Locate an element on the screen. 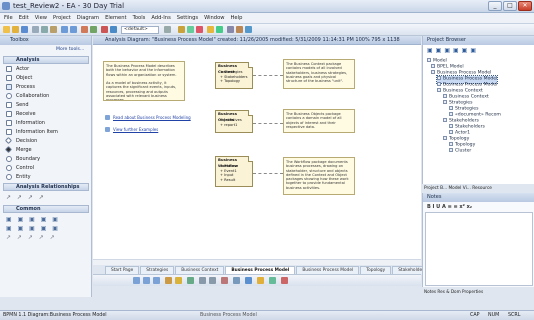 The image size is (534, 320). tool-information-item: Information Item is located at coordinates (46, 132).